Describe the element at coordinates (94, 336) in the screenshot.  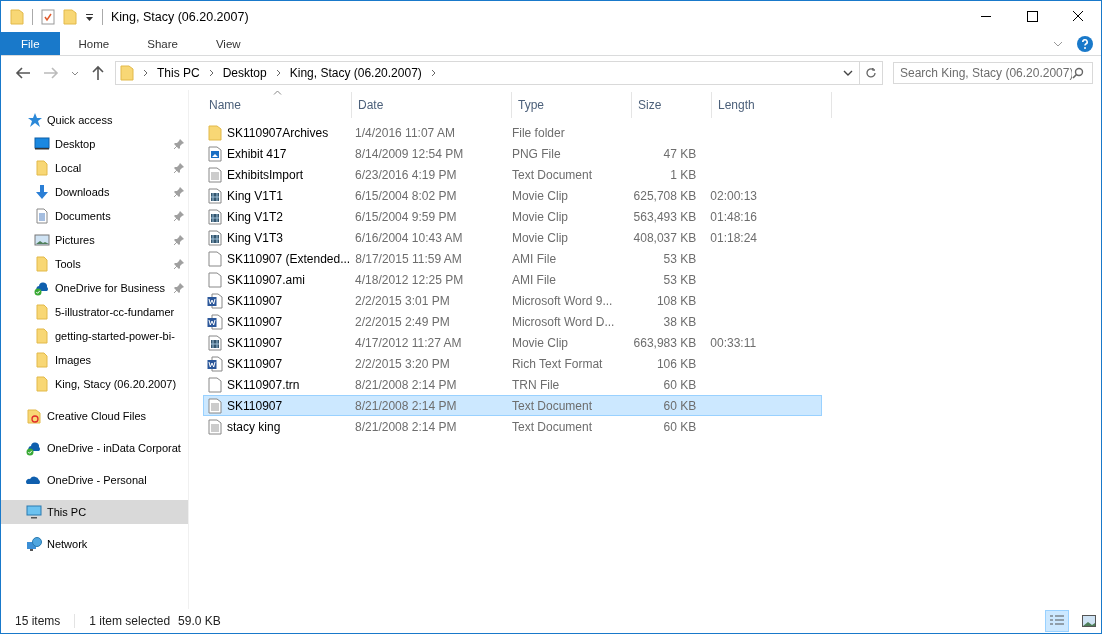
I see `nav-item: getting-started-power-bi-` at that location.